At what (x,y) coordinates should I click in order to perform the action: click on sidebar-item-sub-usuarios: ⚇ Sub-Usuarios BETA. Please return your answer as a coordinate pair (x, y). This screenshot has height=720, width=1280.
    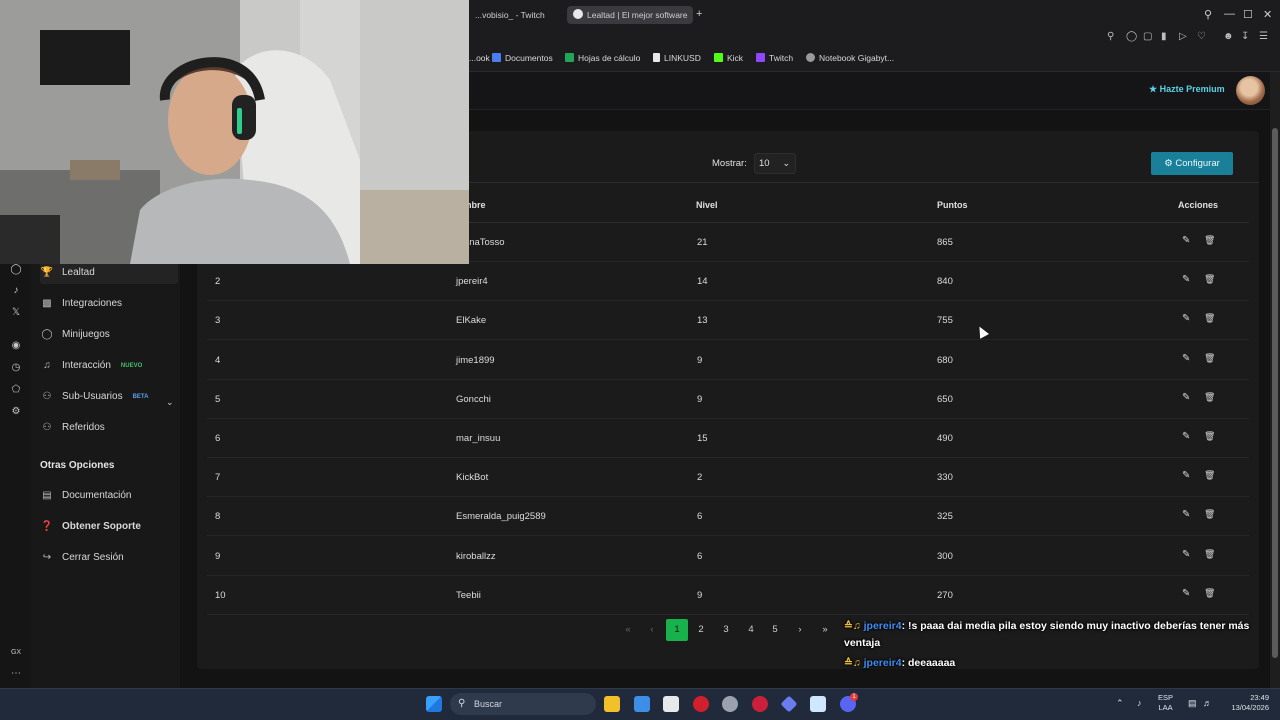
    Looking at the image, I should click on (109, 397).